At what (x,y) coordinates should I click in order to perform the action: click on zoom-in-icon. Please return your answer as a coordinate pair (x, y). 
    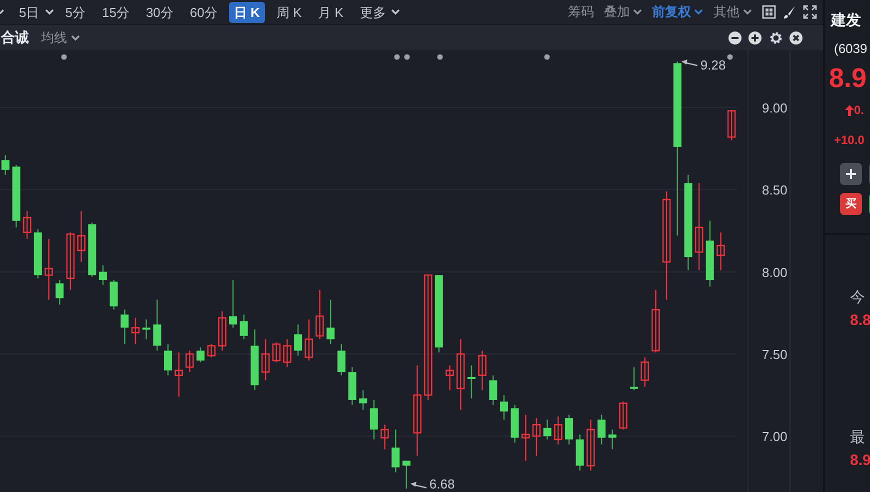
    Looking at the image, I should click on (755, 37).